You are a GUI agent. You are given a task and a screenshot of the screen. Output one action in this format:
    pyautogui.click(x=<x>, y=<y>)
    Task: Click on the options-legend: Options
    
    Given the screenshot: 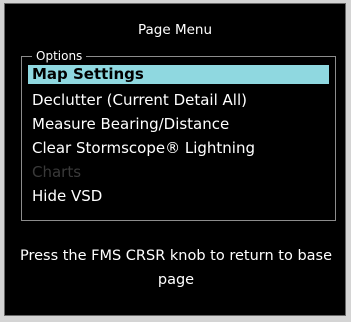 What is the action you would take?
    pyautogui.click(x=59, y=56)
    